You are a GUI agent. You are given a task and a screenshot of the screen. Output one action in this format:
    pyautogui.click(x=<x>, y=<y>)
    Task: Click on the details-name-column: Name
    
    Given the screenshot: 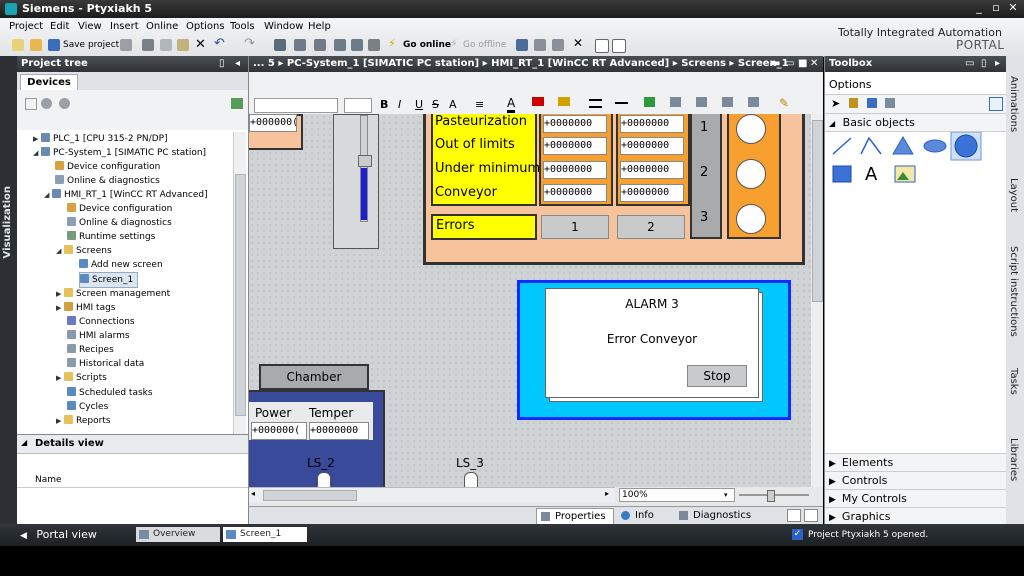 What is the action you would take?
    pyautogui.click(x=48, y=480)
    